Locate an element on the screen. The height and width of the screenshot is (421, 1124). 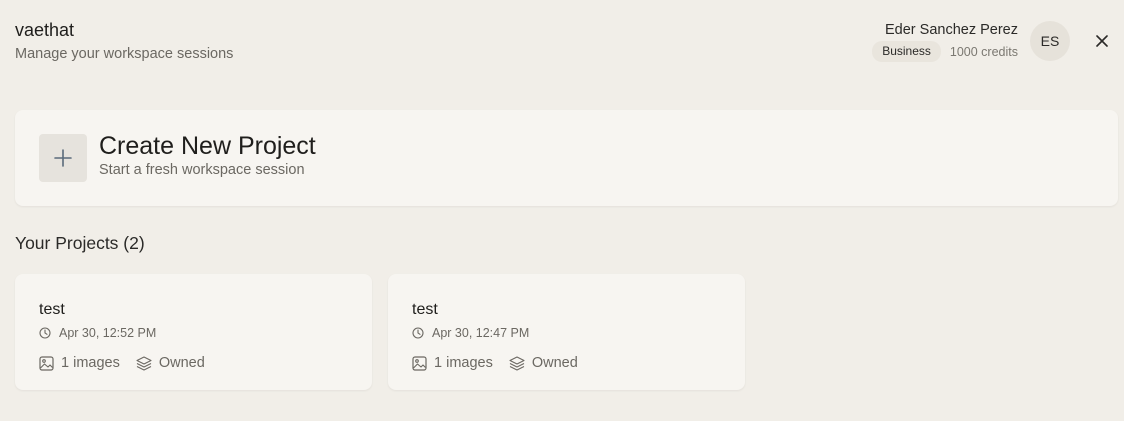
project-date: Apr 30, 12:47 PM is located at coordinates (470, 333).